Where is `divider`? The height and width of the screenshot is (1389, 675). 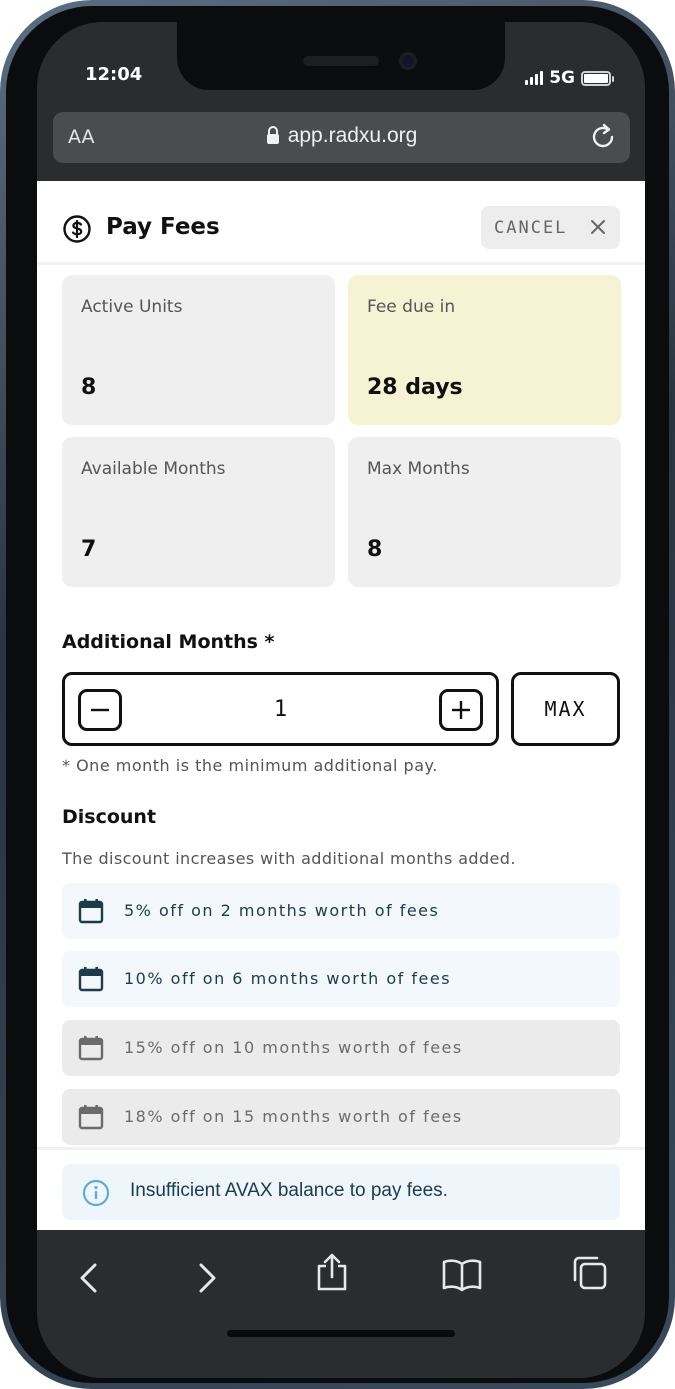
divider is located at coordinates (341, 1148).